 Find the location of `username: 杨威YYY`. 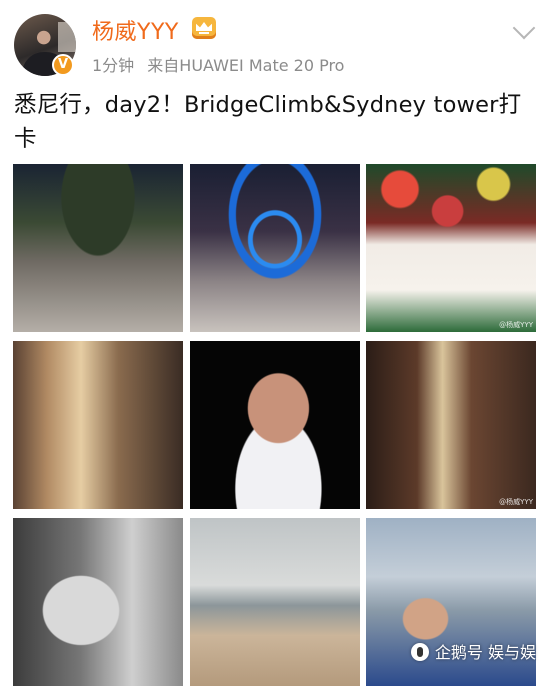

username: 杨威YYY is located at coordinates (135, 30).